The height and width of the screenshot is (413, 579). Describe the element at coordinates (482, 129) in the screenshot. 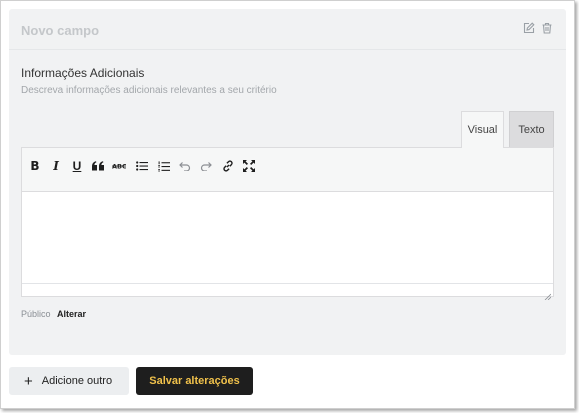

I see `tab-visual: Visual` at that location.